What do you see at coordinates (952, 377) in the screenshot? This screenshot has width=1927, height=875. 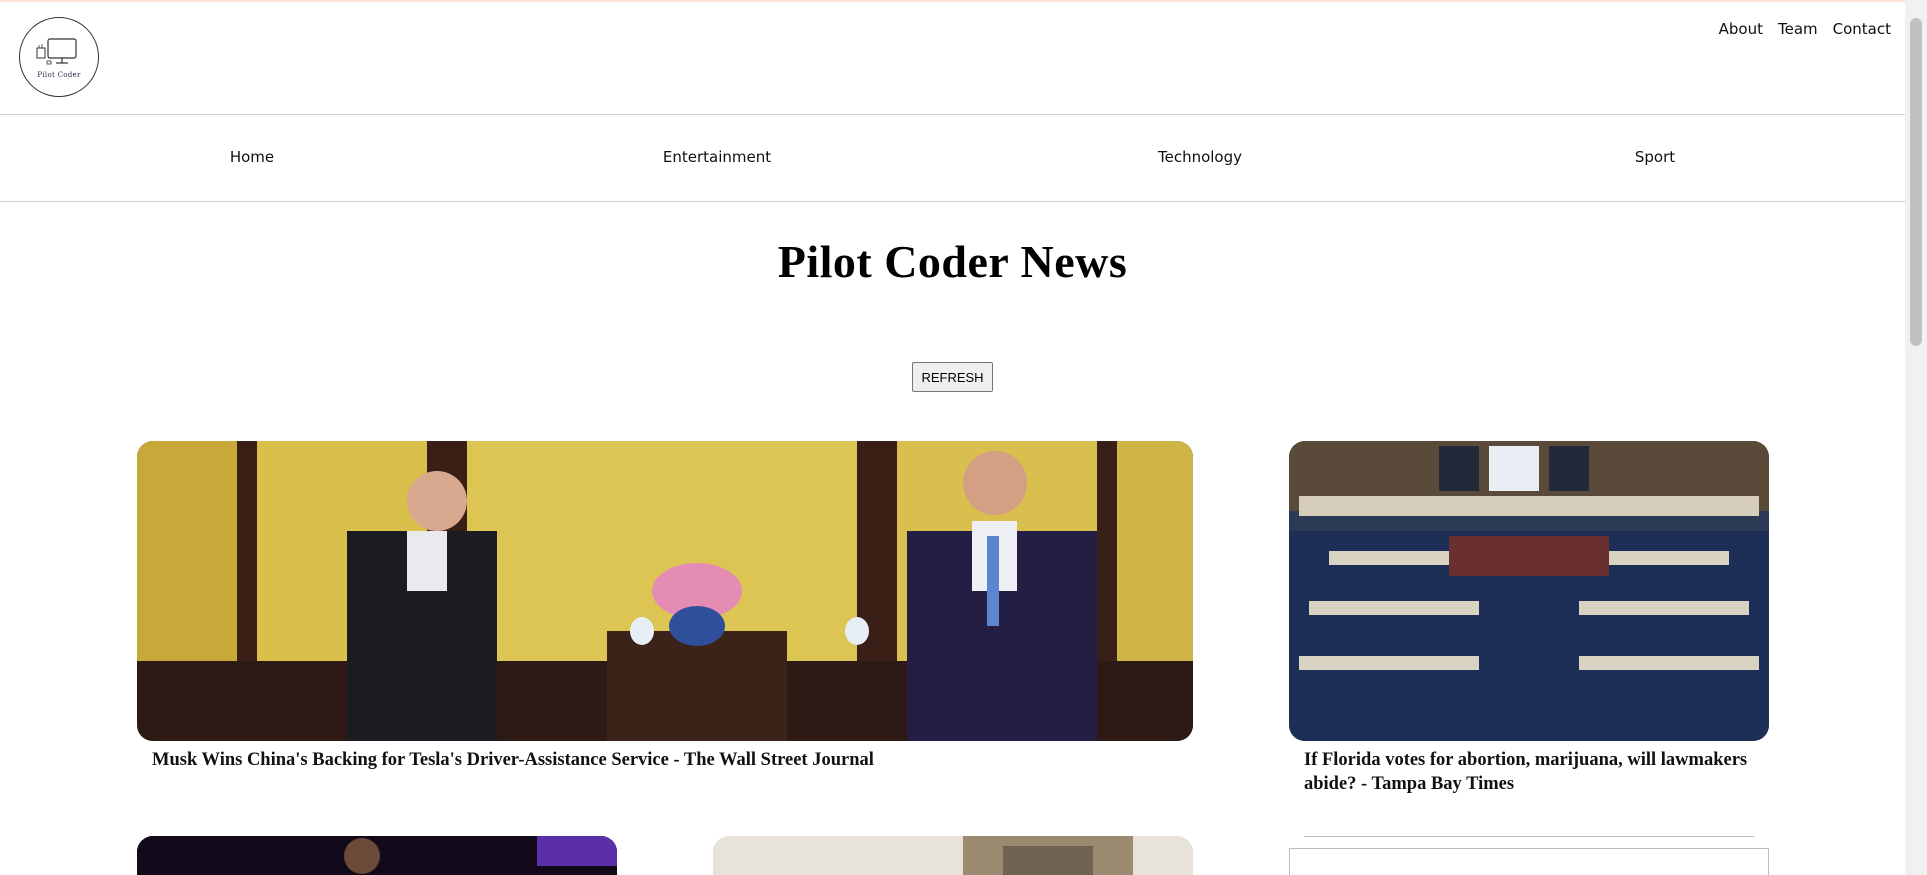 I see `refresh-button: REFRESH` at bounding box center [952, 377].